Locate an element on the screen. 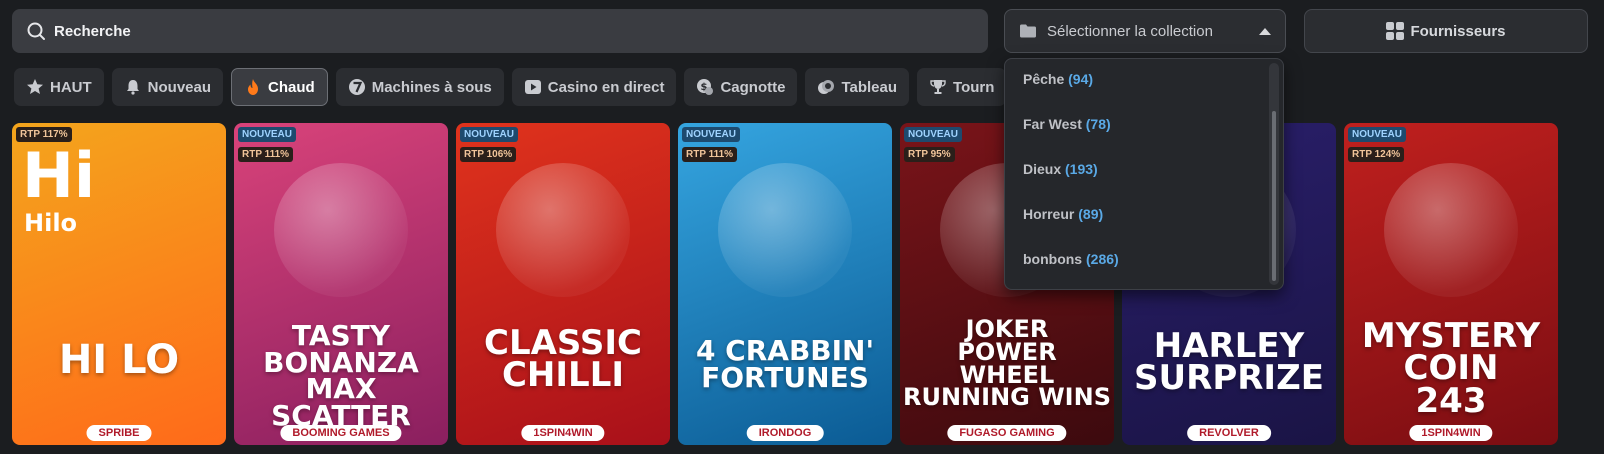 Image resolution: width=1604 pixels, height=454 pixels. chips-icon is located at coordinates (826, 87).